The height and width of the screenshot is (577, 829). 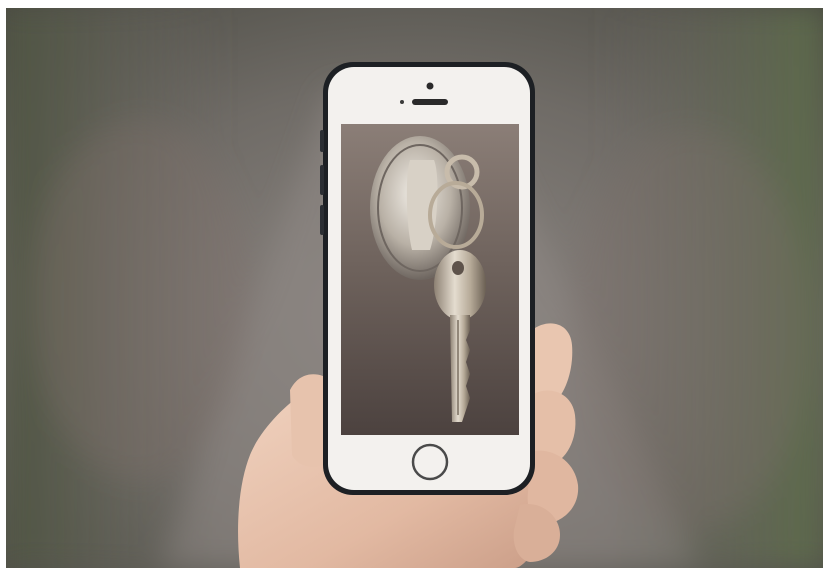 What do you see at coordinates (460, 368) in the screenshot?
I see `key-blade` at bounding box center [460, 368].